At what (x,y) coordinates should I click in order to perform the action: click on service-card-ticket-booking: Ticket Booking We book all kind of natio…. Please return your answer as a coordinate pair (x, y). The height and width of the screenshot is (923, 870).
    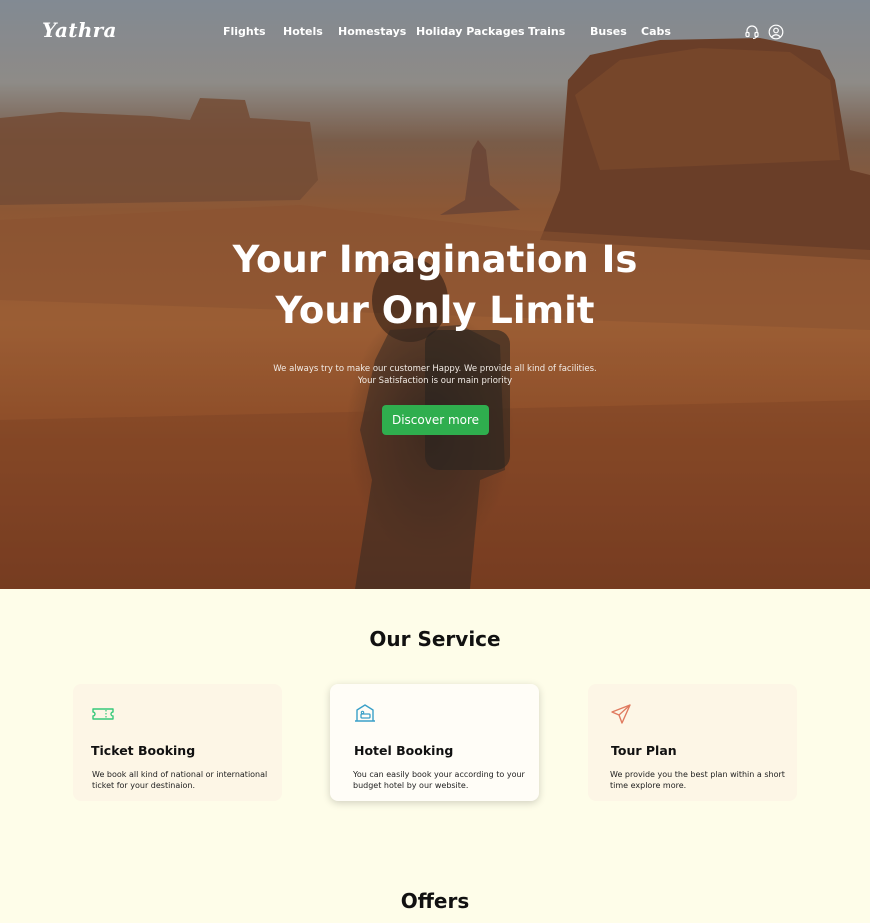
    Looking at the image, I should click on (177, 742).